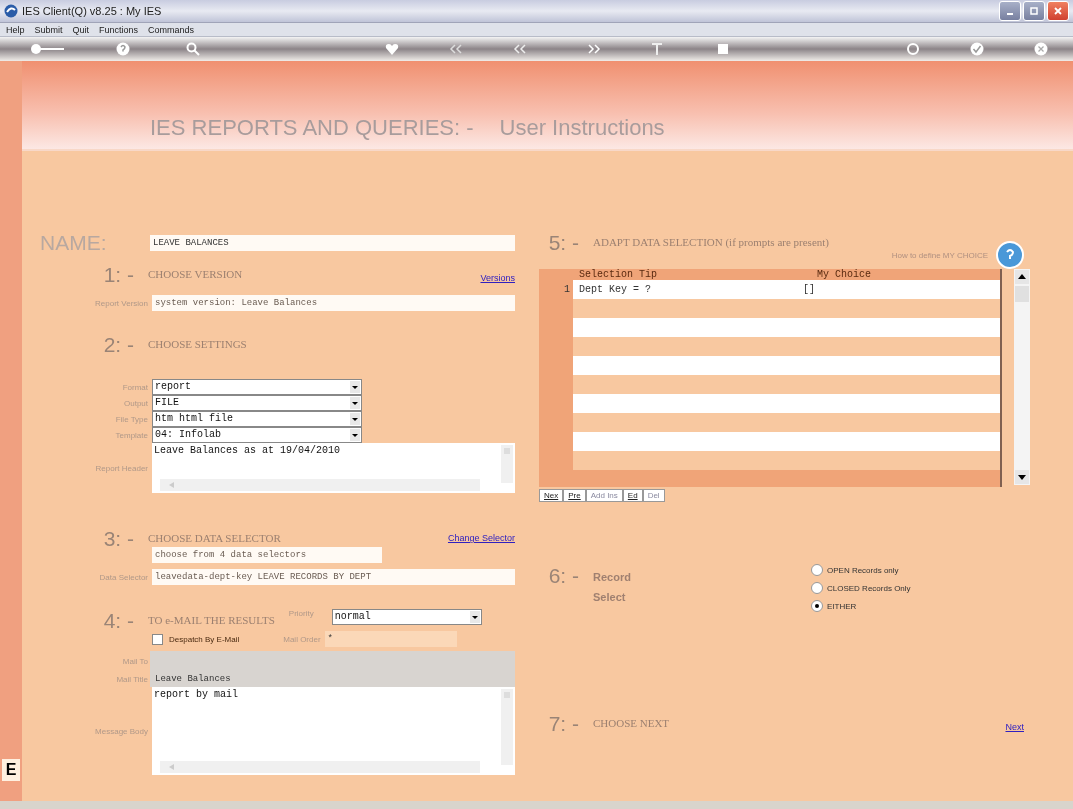 Image resolution: width=1073 pixels, height=809 pixels. Describe the element at coordinates (257, 435) in the screenshot. I see `dropdown: 04: Infolab` at that location.